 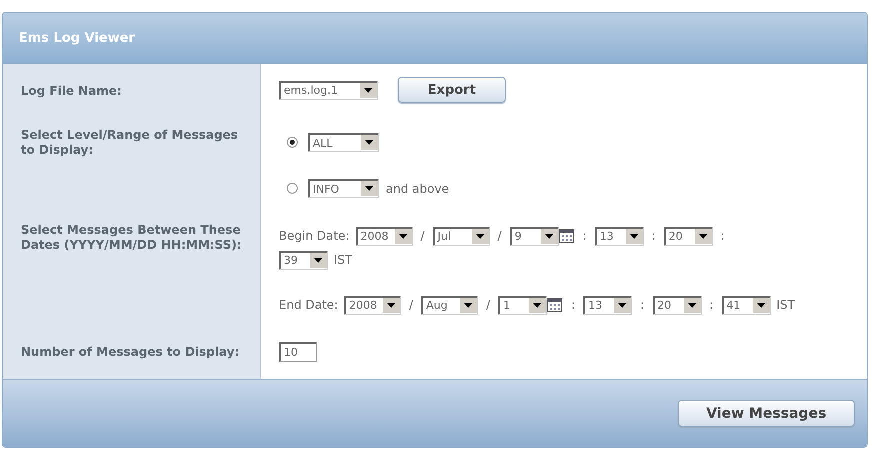 What do you see at coordinates (418, 189) in the screenshot?
I see `option-label: and above` at bounding box center [418, 189].